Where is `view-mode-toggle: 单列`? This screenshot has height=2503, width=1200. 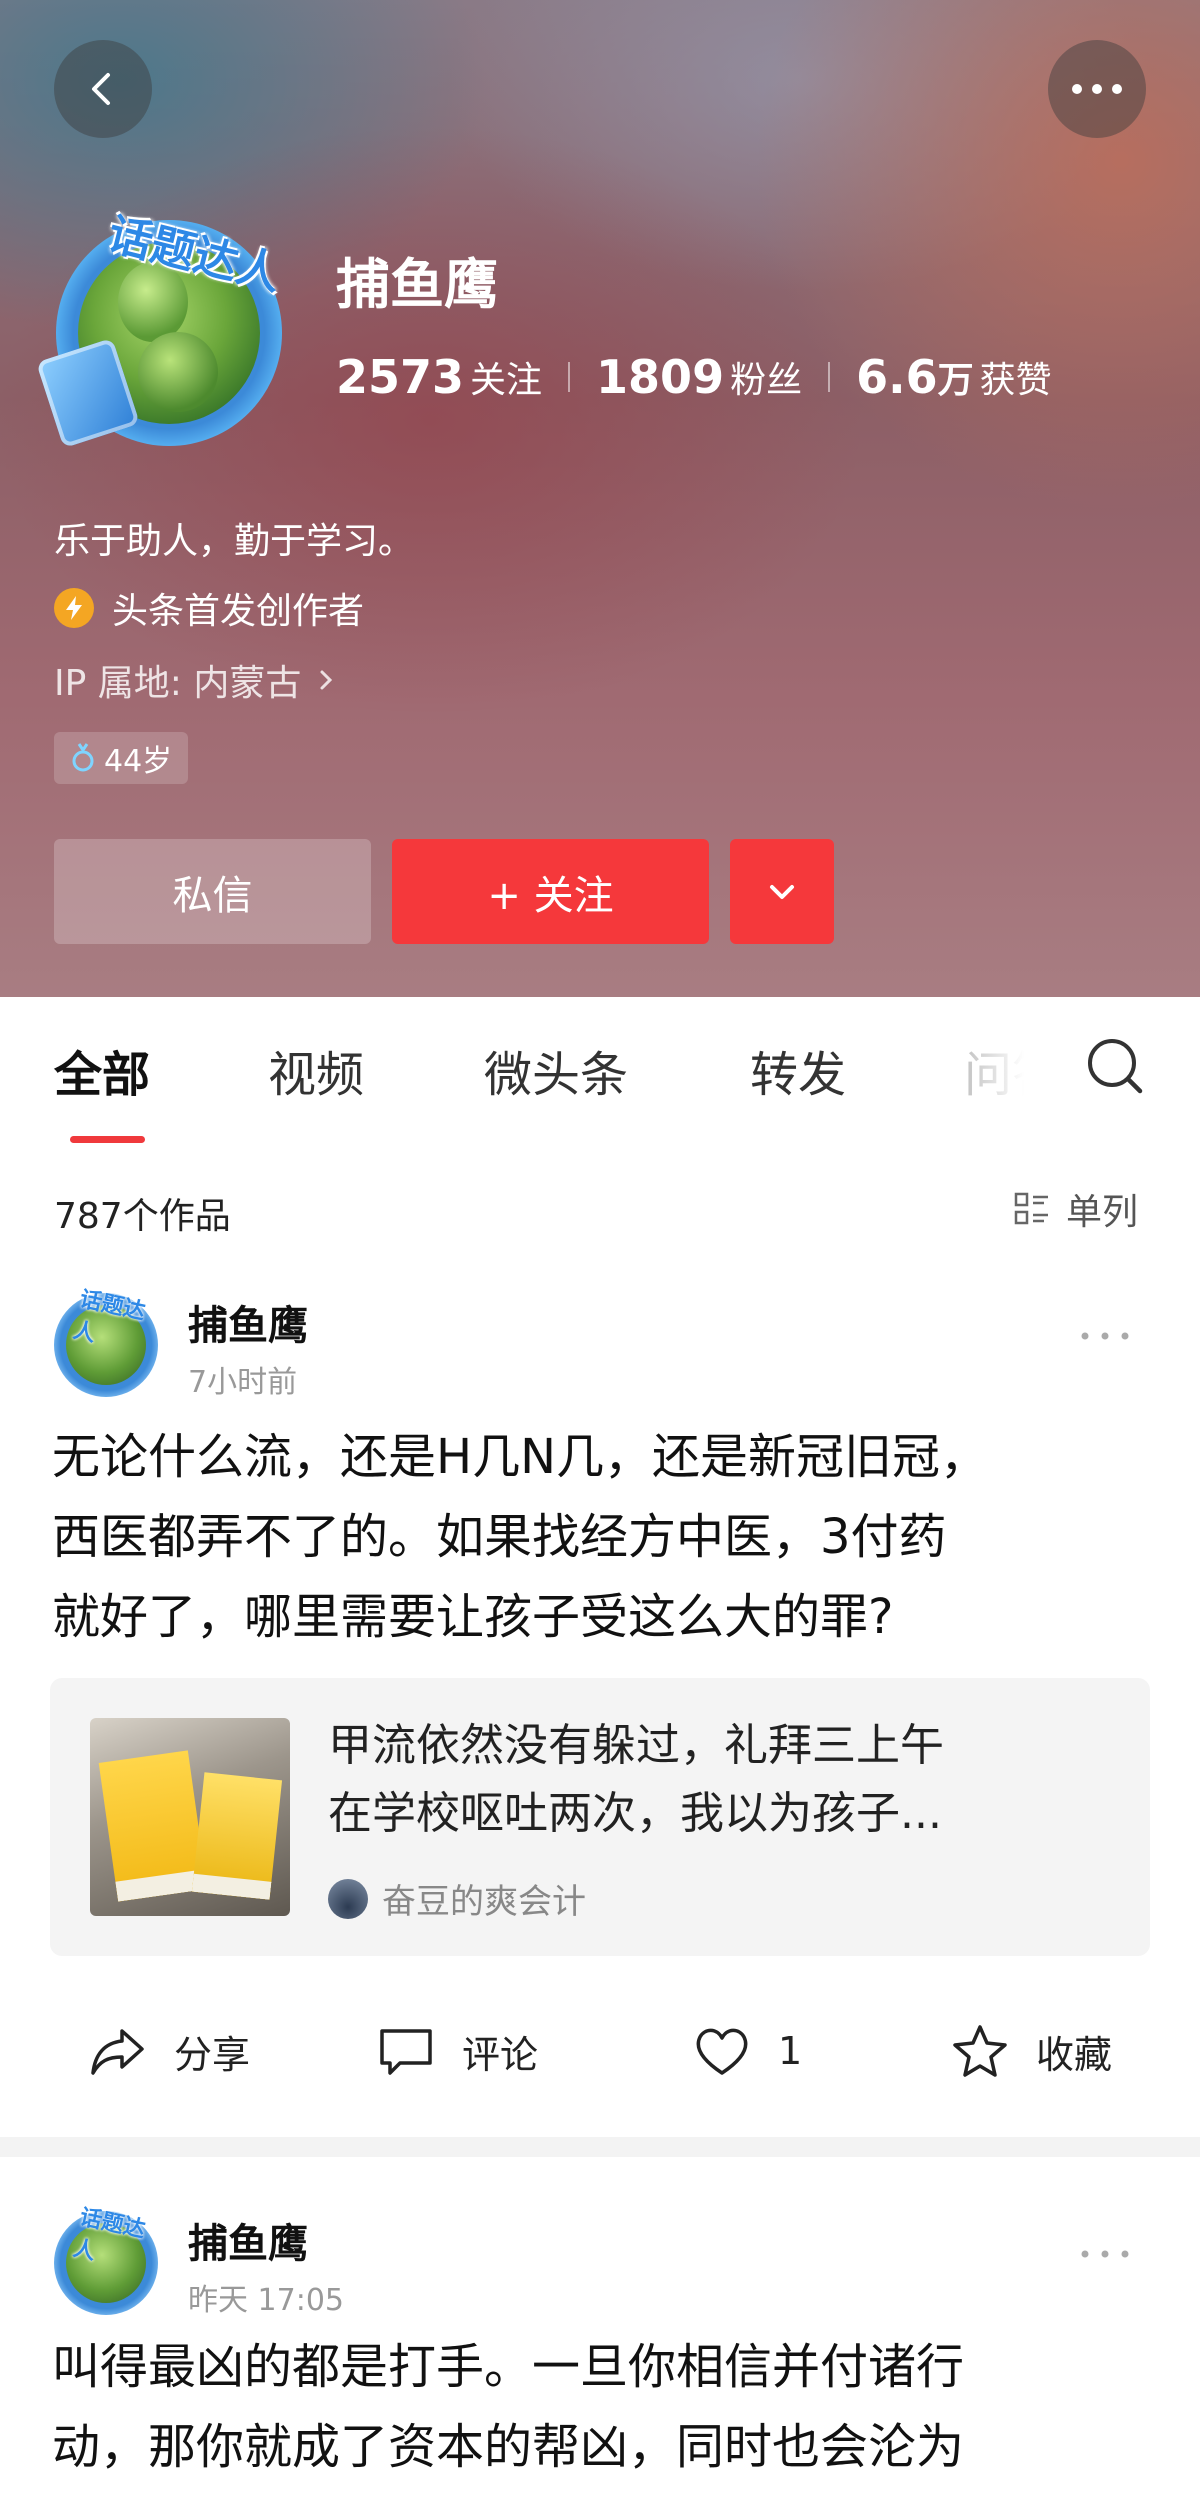
view-mode-toggle: 单列 is located at coordinates (1075, 1209).